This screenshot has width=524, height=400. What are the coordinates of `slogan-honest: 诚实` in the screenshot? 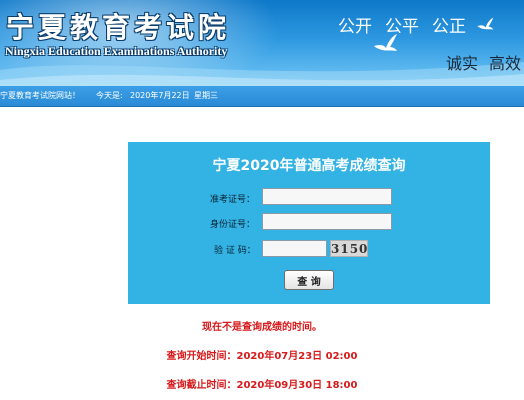 It's located at (462, 63).